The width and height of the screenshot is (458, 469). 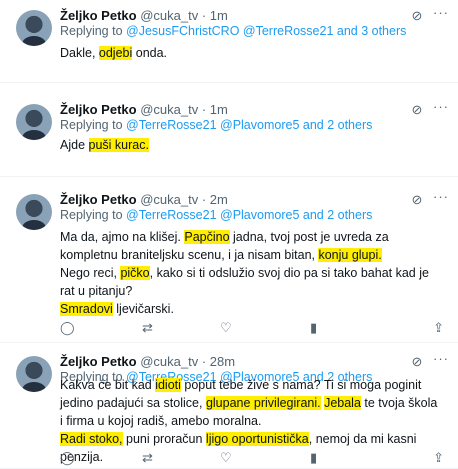 What do you see at coordinates (168, 385) in the screenshot?
I see `highlight: idioti` at bounding box center [168, 385].